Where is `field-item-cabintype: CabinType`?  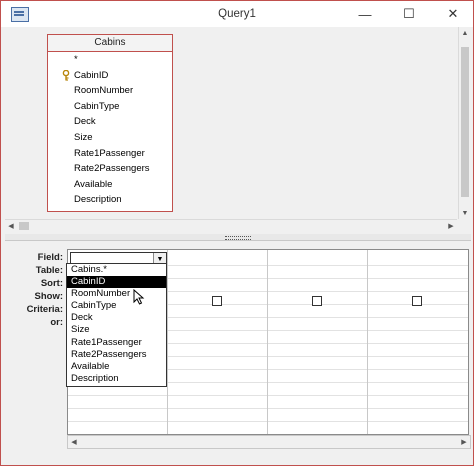
field-item-cabintype: CabinType is located at coordinates (110, 107).